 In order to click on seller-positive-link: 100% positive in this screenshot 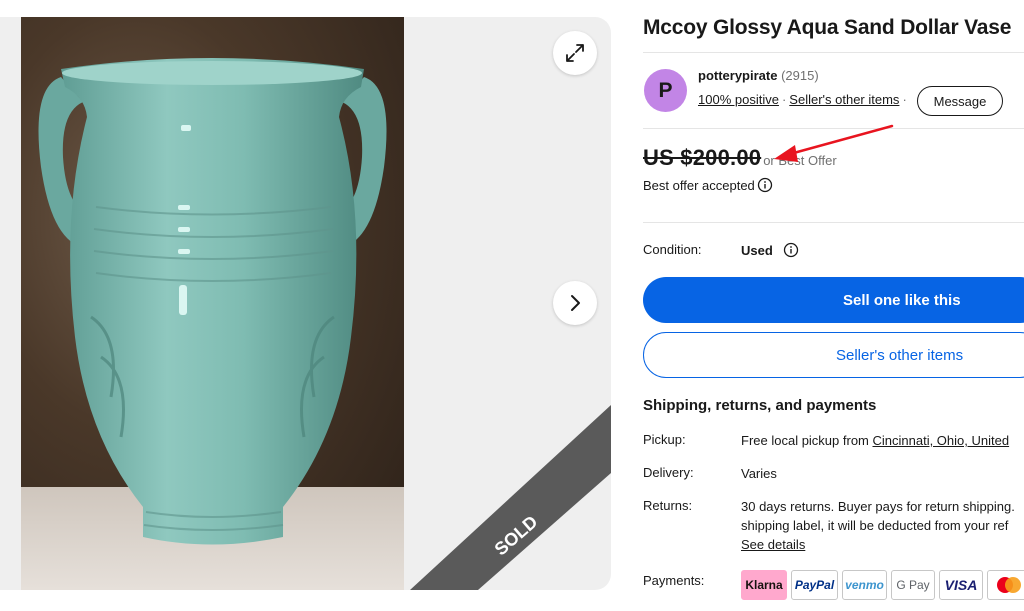, I will do `click(738, 99)`.